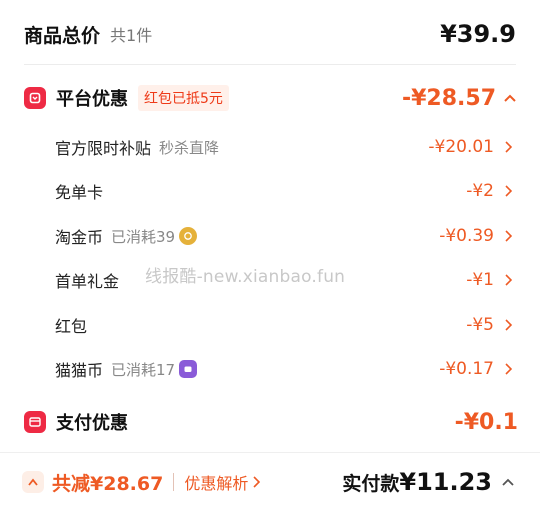 This screenshot has height=511, width=540. I want to click on item-amount: -¥0.17, so click(466, 369).